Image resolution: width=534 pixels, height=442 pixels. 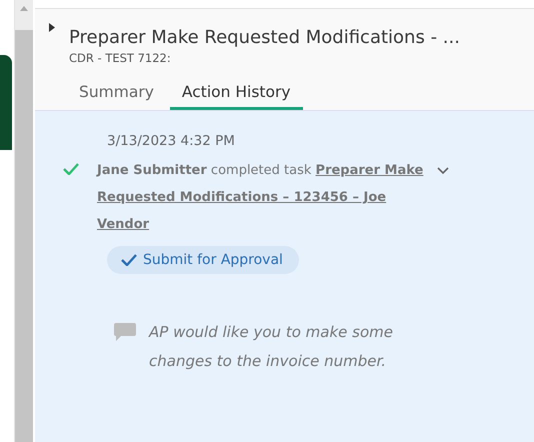 What do you see at coordinates (260, 198) in the screenshot?
I see `activity-message: Jane Submitter completed task Preparer Make Requested Modifications – 123456 – Joe Vendor` at bounding box center [260, 198].